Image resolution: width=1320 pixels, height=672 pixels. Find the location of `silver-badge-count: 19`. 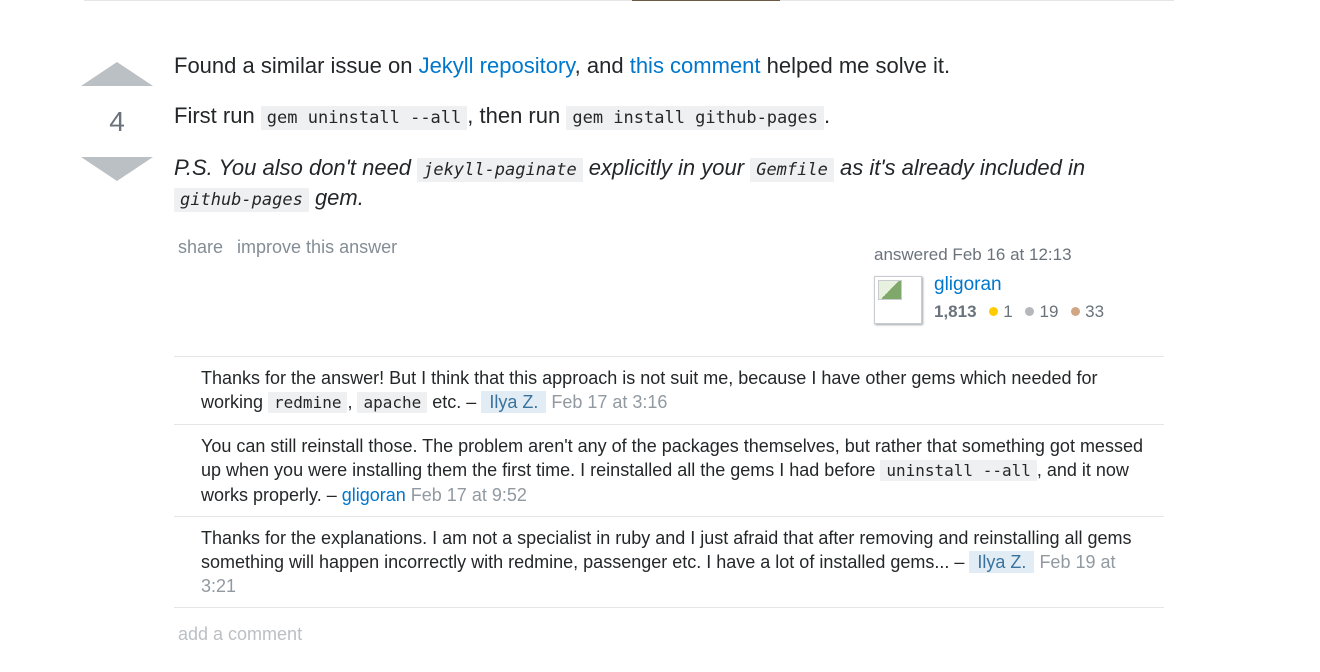

silver-badge-count: 19 is located at coordinates (1049, 311).